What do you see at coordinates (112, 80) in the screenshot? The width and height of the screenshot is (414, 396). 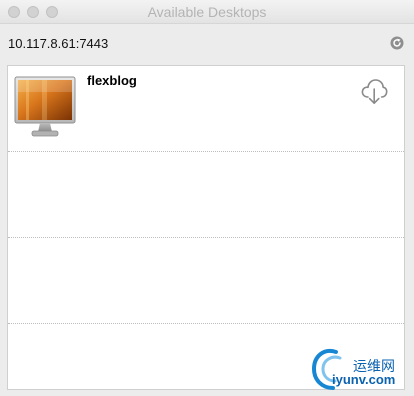 I see `desktop-name: flexblog` at bounding box center [112, 80].